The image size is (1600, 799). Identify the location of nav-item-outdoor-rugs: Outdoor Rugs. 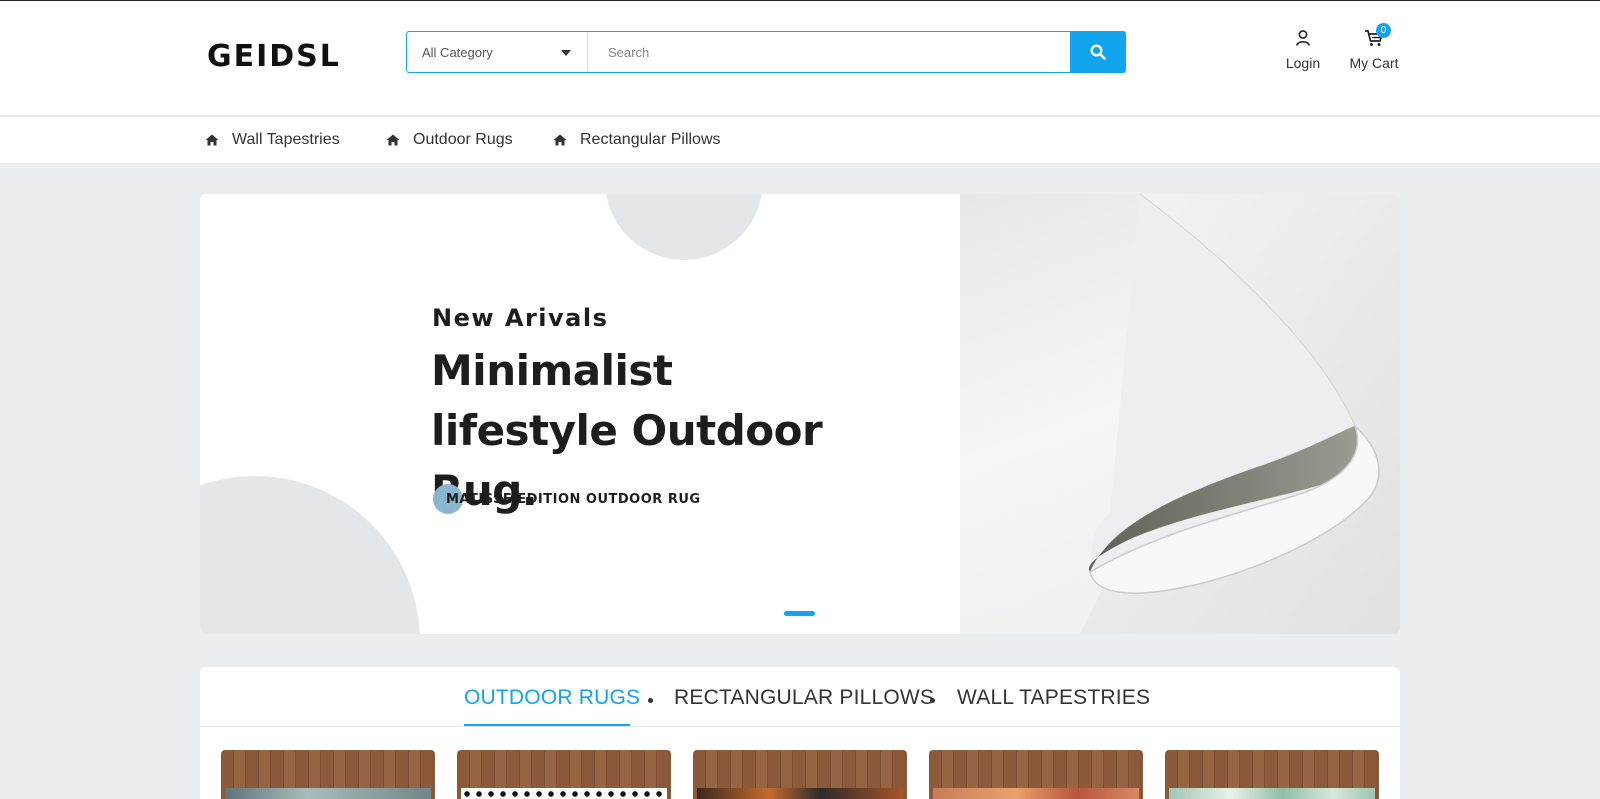
(449, 140).